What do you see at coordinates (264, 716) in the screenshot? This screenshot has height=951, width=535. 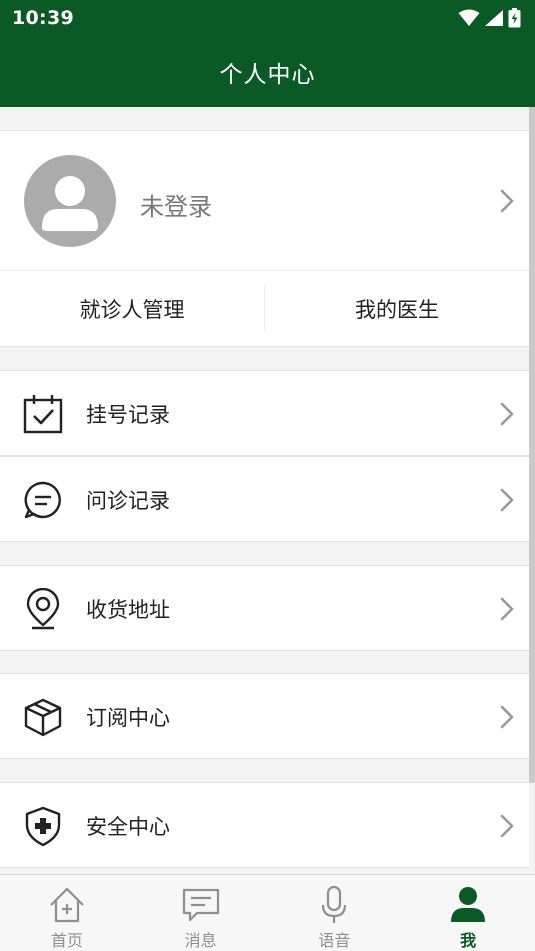 I see `menu-item-subscription-center: 订阅中心` at bounding box center [264, 716].